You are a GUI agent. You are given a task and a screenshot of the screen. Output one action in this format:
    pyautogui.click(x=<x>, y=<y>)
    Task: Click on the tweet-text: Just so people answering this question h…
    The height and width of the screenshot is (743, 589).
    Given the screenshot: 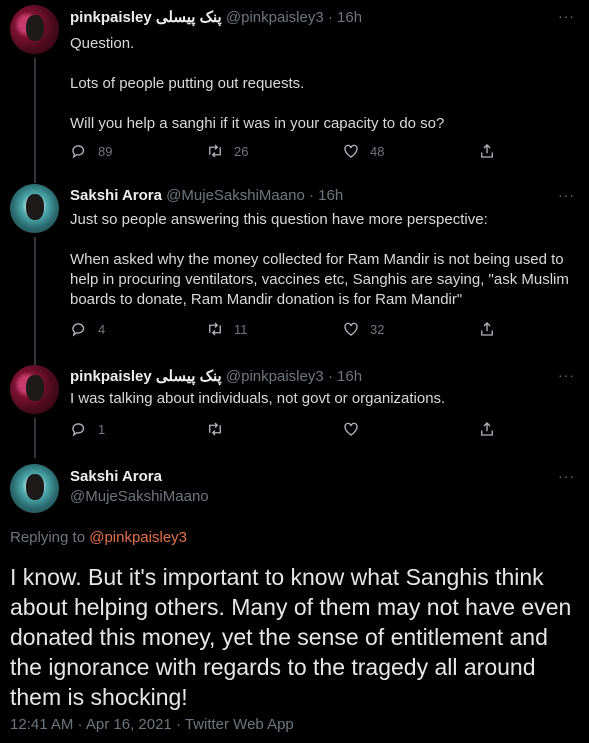 What is the action you would take?
    pyautogui.click(x=322, y=260)
    